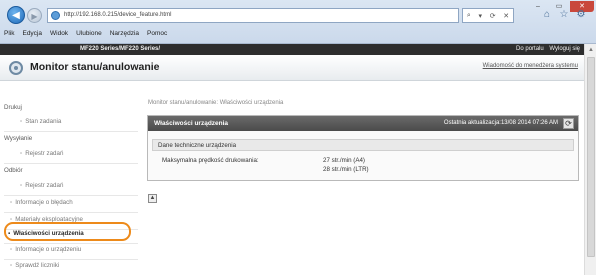 This screenshot has width=596, height=275. What do you see at coordinates (32, 33) in the screenshot?
I see `menu-edycja: Edycja` at bounding box center [32, 33].